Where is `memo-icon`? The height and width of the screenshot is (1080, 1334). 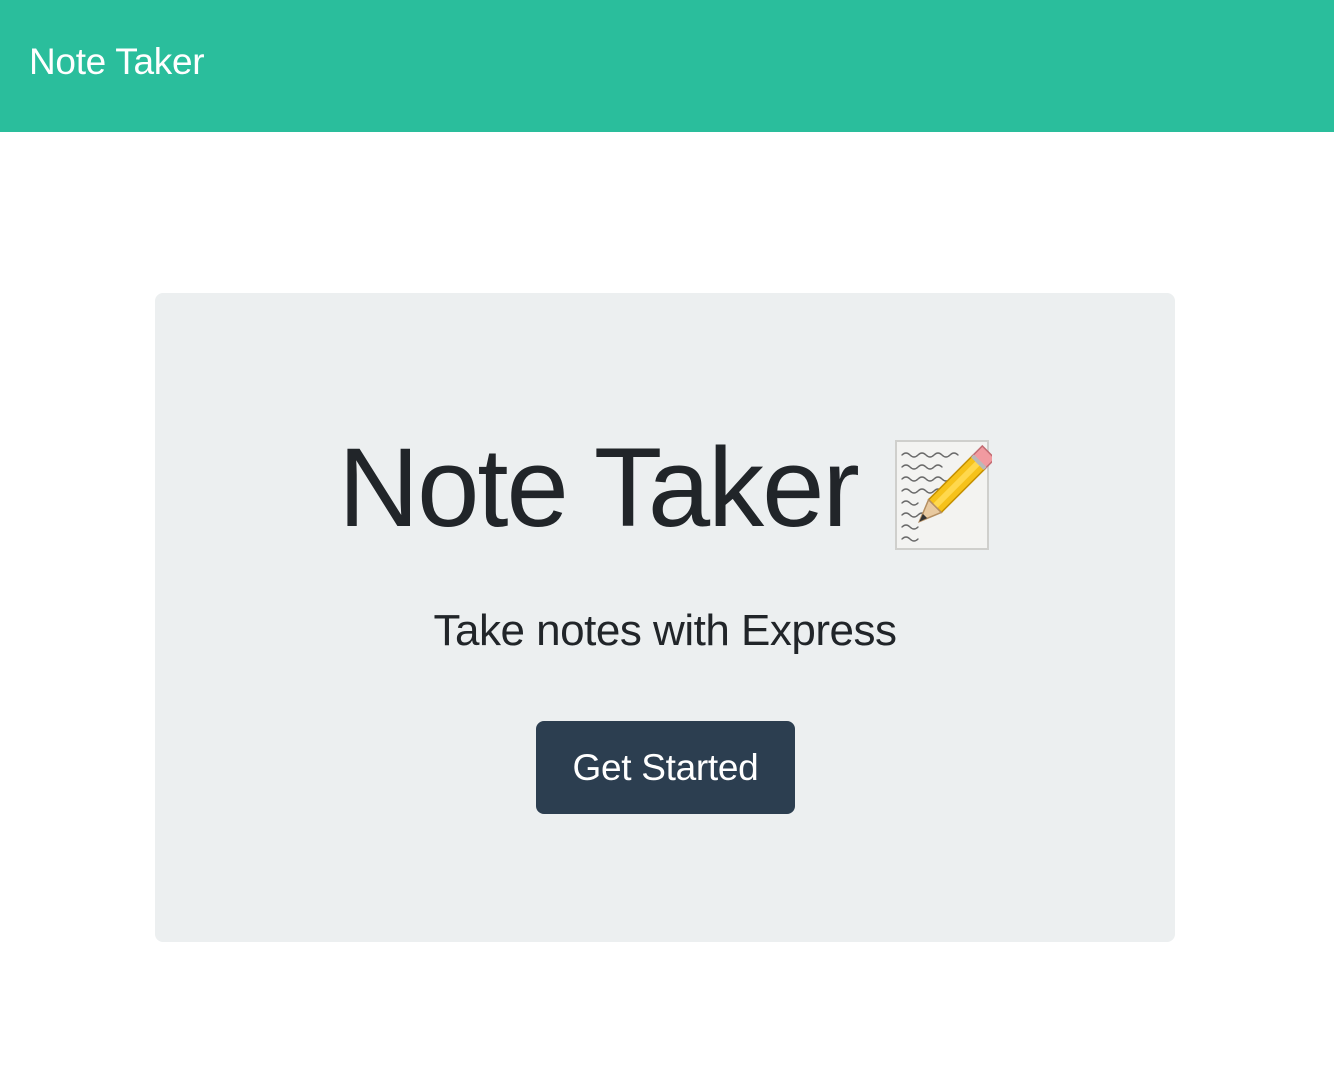
memo-icon is located at coordinates (939, 496).